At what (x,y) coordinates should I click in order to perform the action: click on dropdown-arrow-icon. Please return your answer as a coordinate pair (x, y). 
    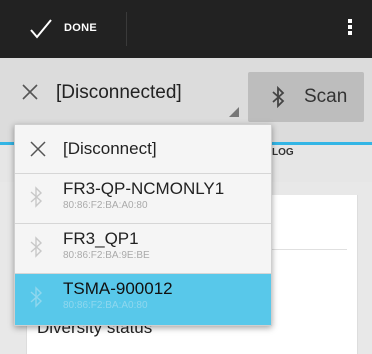
    Looking at the image, I should click on (234, 112).